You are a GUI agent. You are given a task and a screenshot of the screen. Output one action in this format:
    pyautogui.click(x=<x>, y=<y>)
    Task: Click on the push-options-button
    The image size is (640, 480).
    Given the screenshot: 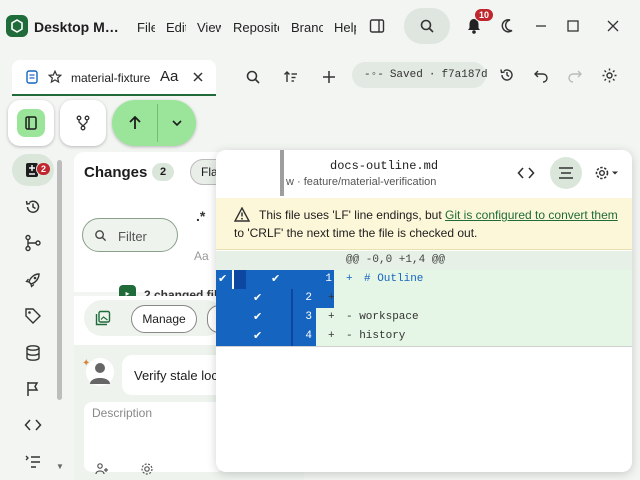 What is the action you would take?
    pyautogui.click(x=177, y=123)
    